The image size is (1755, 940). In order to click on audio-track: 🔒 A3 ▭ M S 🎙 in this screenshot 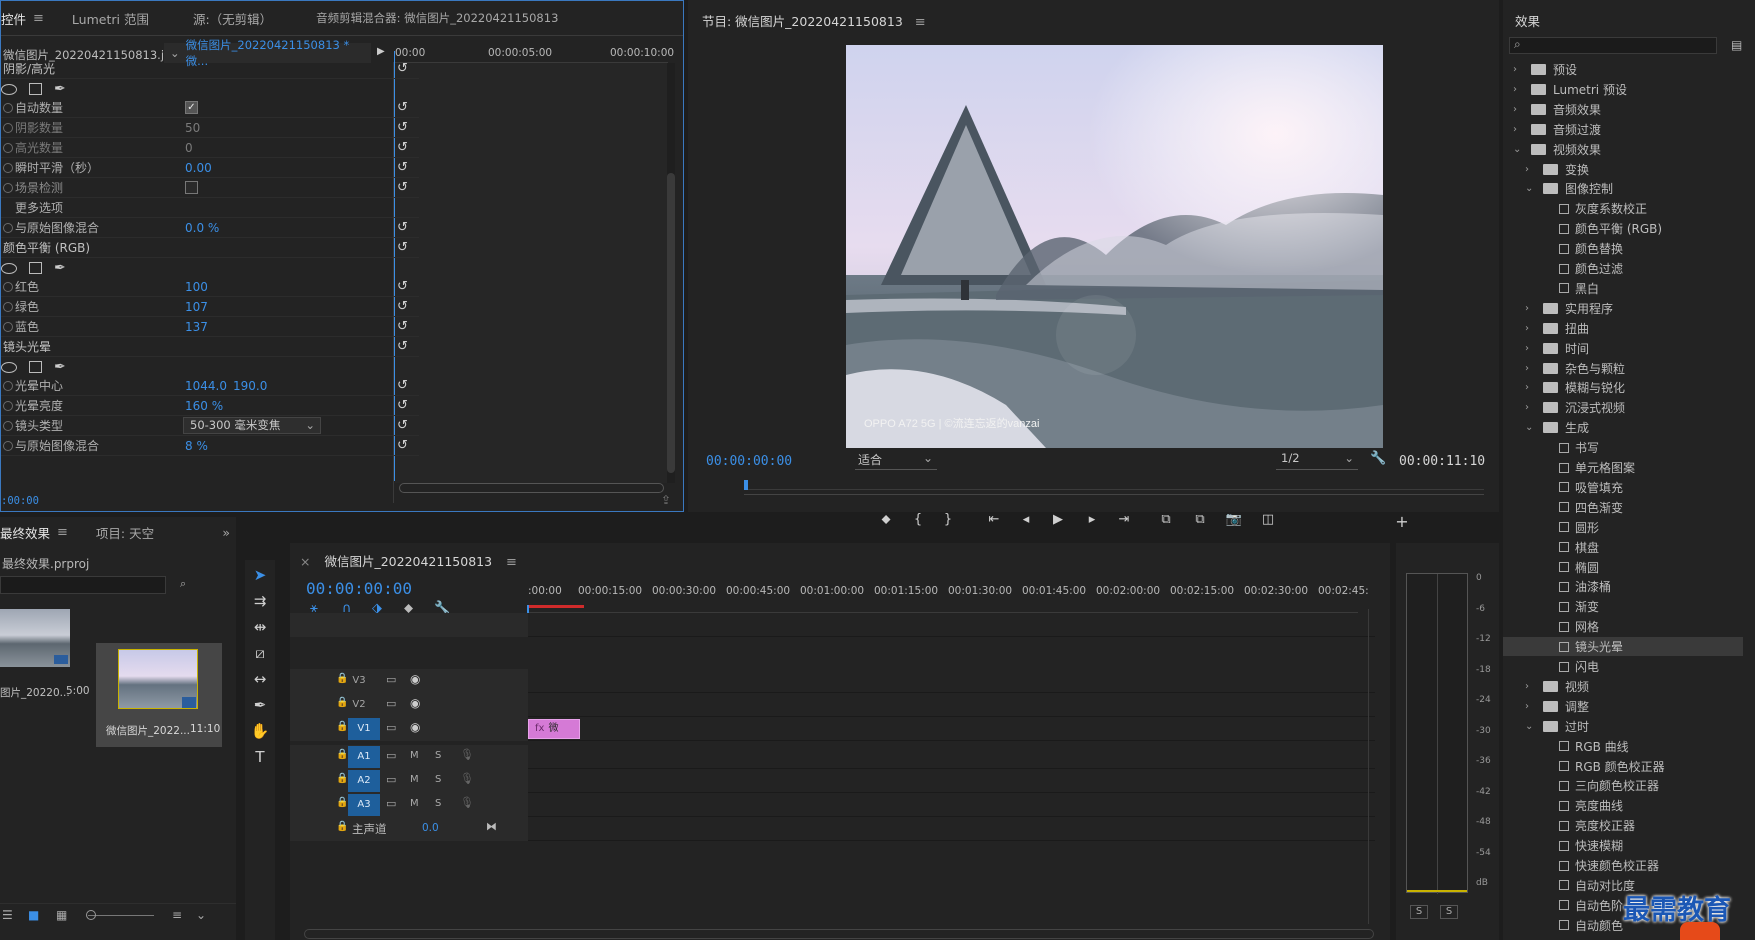, I will do `click(832, 805)`.